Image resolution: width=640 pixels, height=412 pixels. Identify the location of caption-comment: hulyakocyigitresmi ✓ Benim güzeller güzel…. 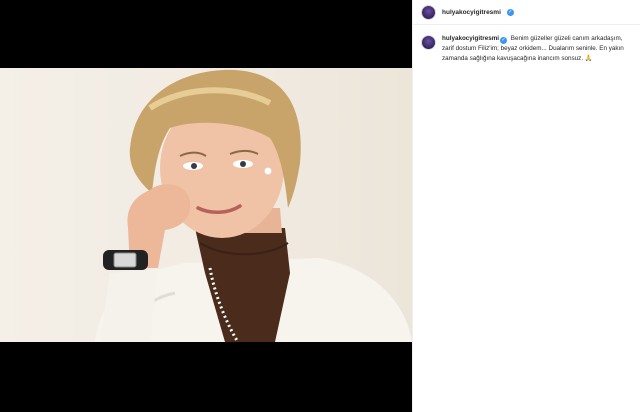
(526, 44).